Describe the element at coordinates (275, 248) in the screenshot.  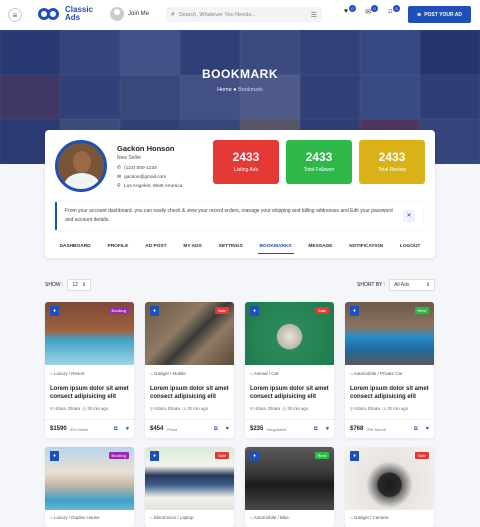
I see `tab-bookmarks: BOOKMARKS` at that location.